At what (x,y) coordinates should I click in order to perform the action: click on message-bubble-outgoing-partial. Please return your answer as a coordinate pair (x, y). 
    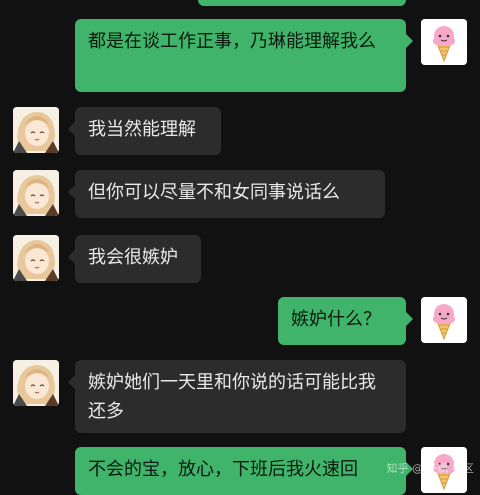
    Looking at the image, I should click on (302, 3).